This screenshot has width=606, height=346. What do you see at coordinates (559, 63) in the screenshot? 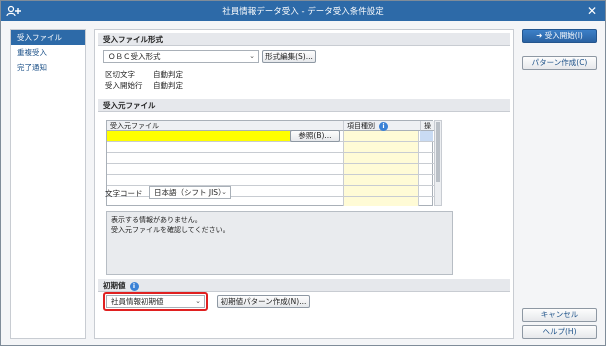
I see `create-pattern-button: パターン作成(C)` at bounding box center [559, 63].